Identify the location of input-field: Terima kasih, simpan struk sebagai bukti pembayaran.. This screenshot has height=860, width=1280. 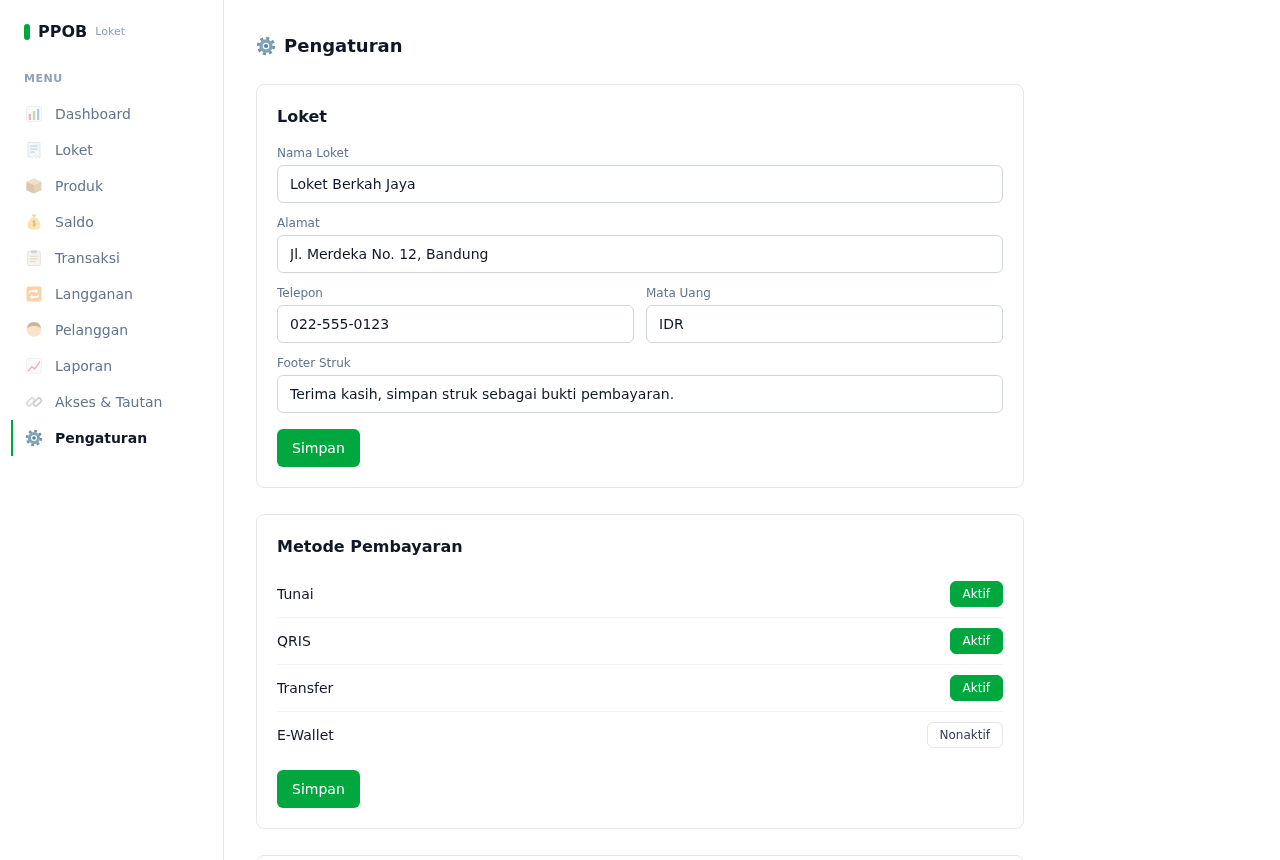
(640, 394).